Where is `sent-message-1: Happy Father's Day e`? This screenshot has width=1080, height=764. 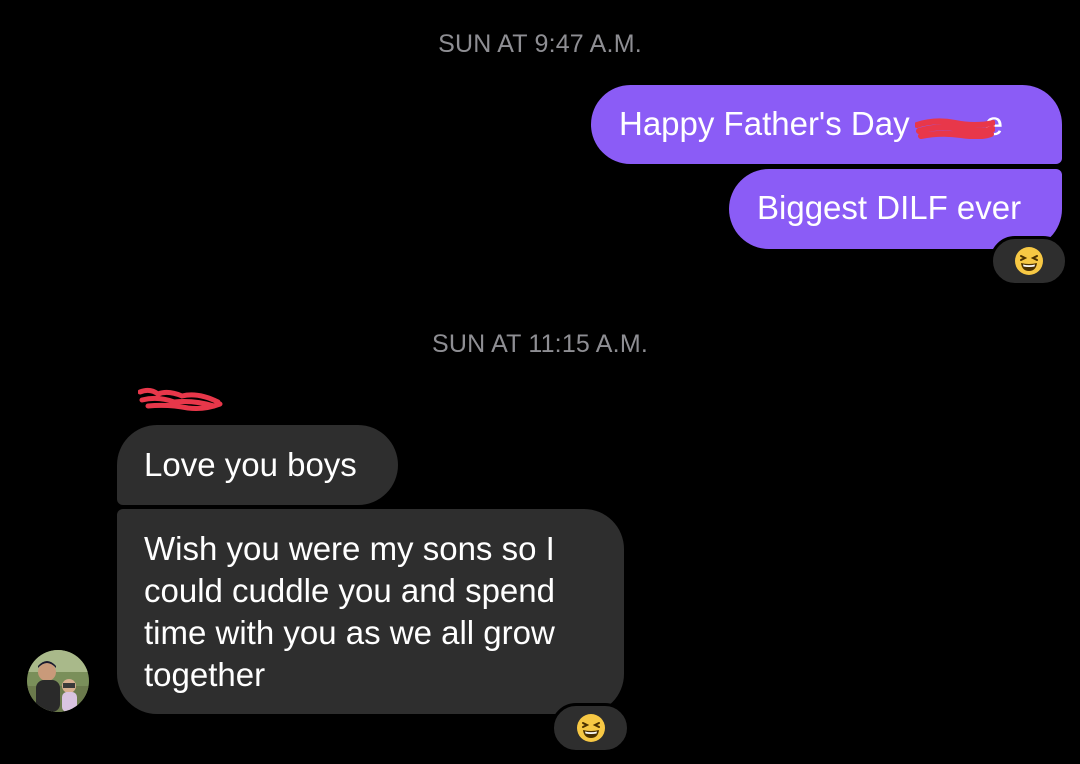 sent-message-1: Happy Father's Day e is located at coordinates (826, 124).